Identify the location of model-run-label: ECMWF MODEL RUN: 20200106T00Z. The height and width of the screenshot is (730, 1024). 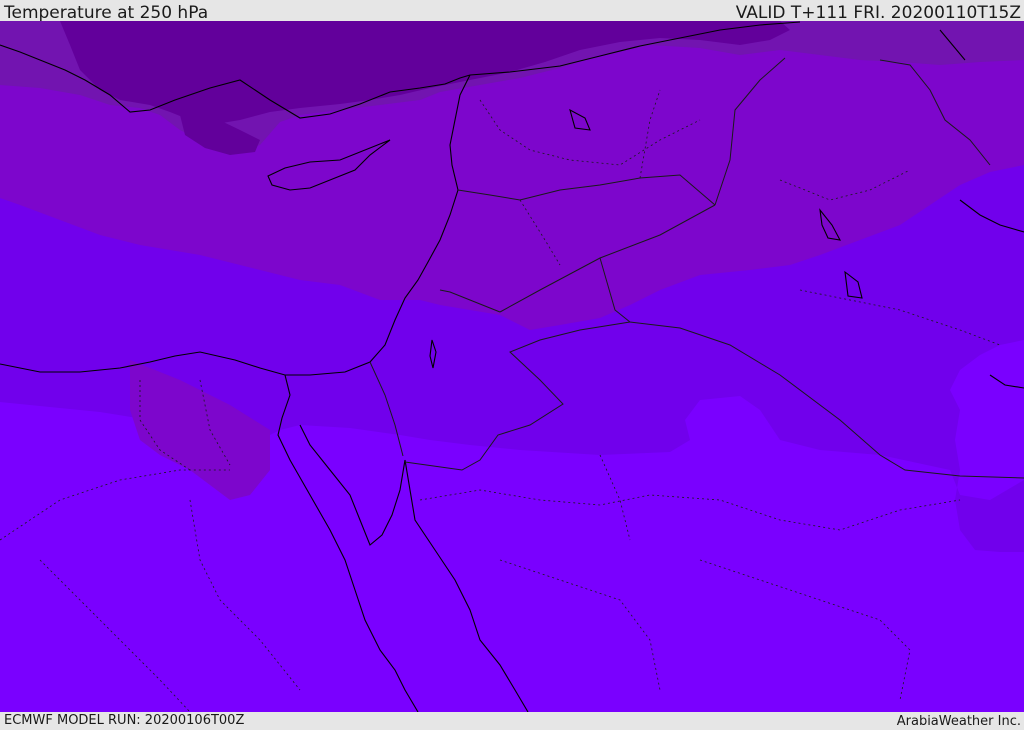
(124, 720).